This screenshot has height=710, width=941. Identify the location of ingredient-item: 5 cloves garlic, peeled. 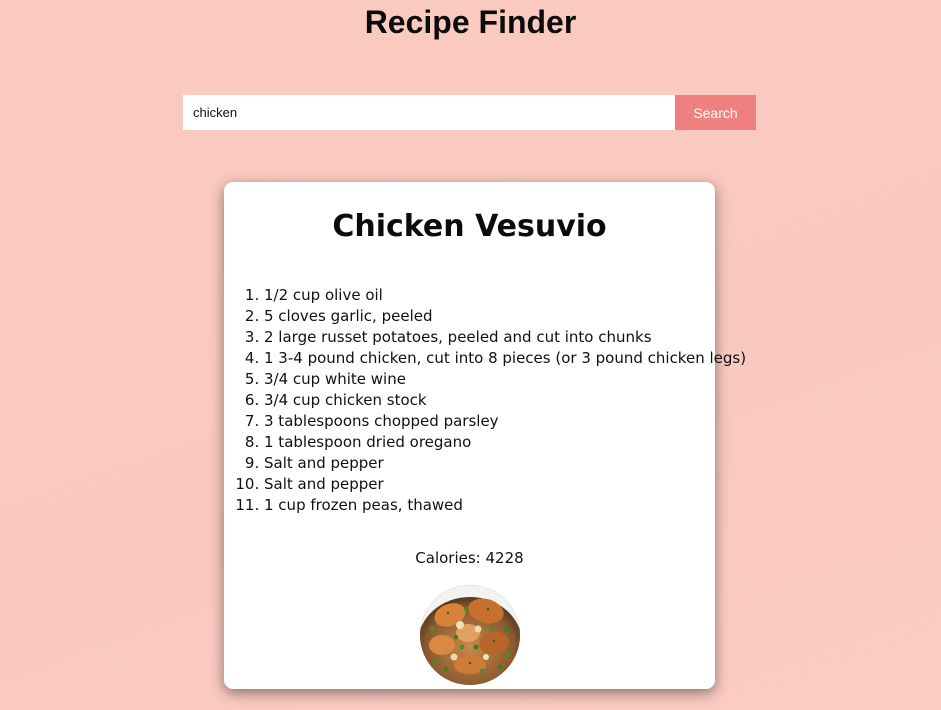
(489, 316).